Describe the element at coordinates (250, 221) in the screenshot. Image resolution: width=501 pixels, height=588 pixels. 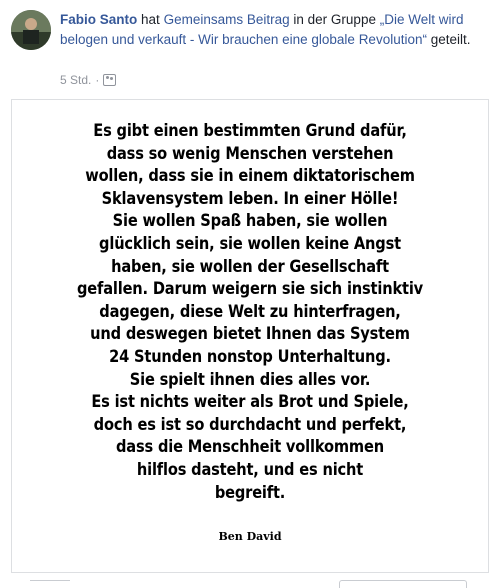
I see `quote-line: Sie wollen Spaß haben, sie wollen` at that location.